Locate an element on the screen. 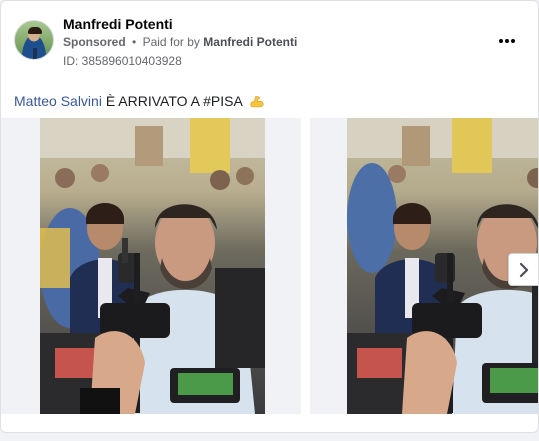 This screenshot has width=539, height=441. avatar is located at coordinates (34, 40).